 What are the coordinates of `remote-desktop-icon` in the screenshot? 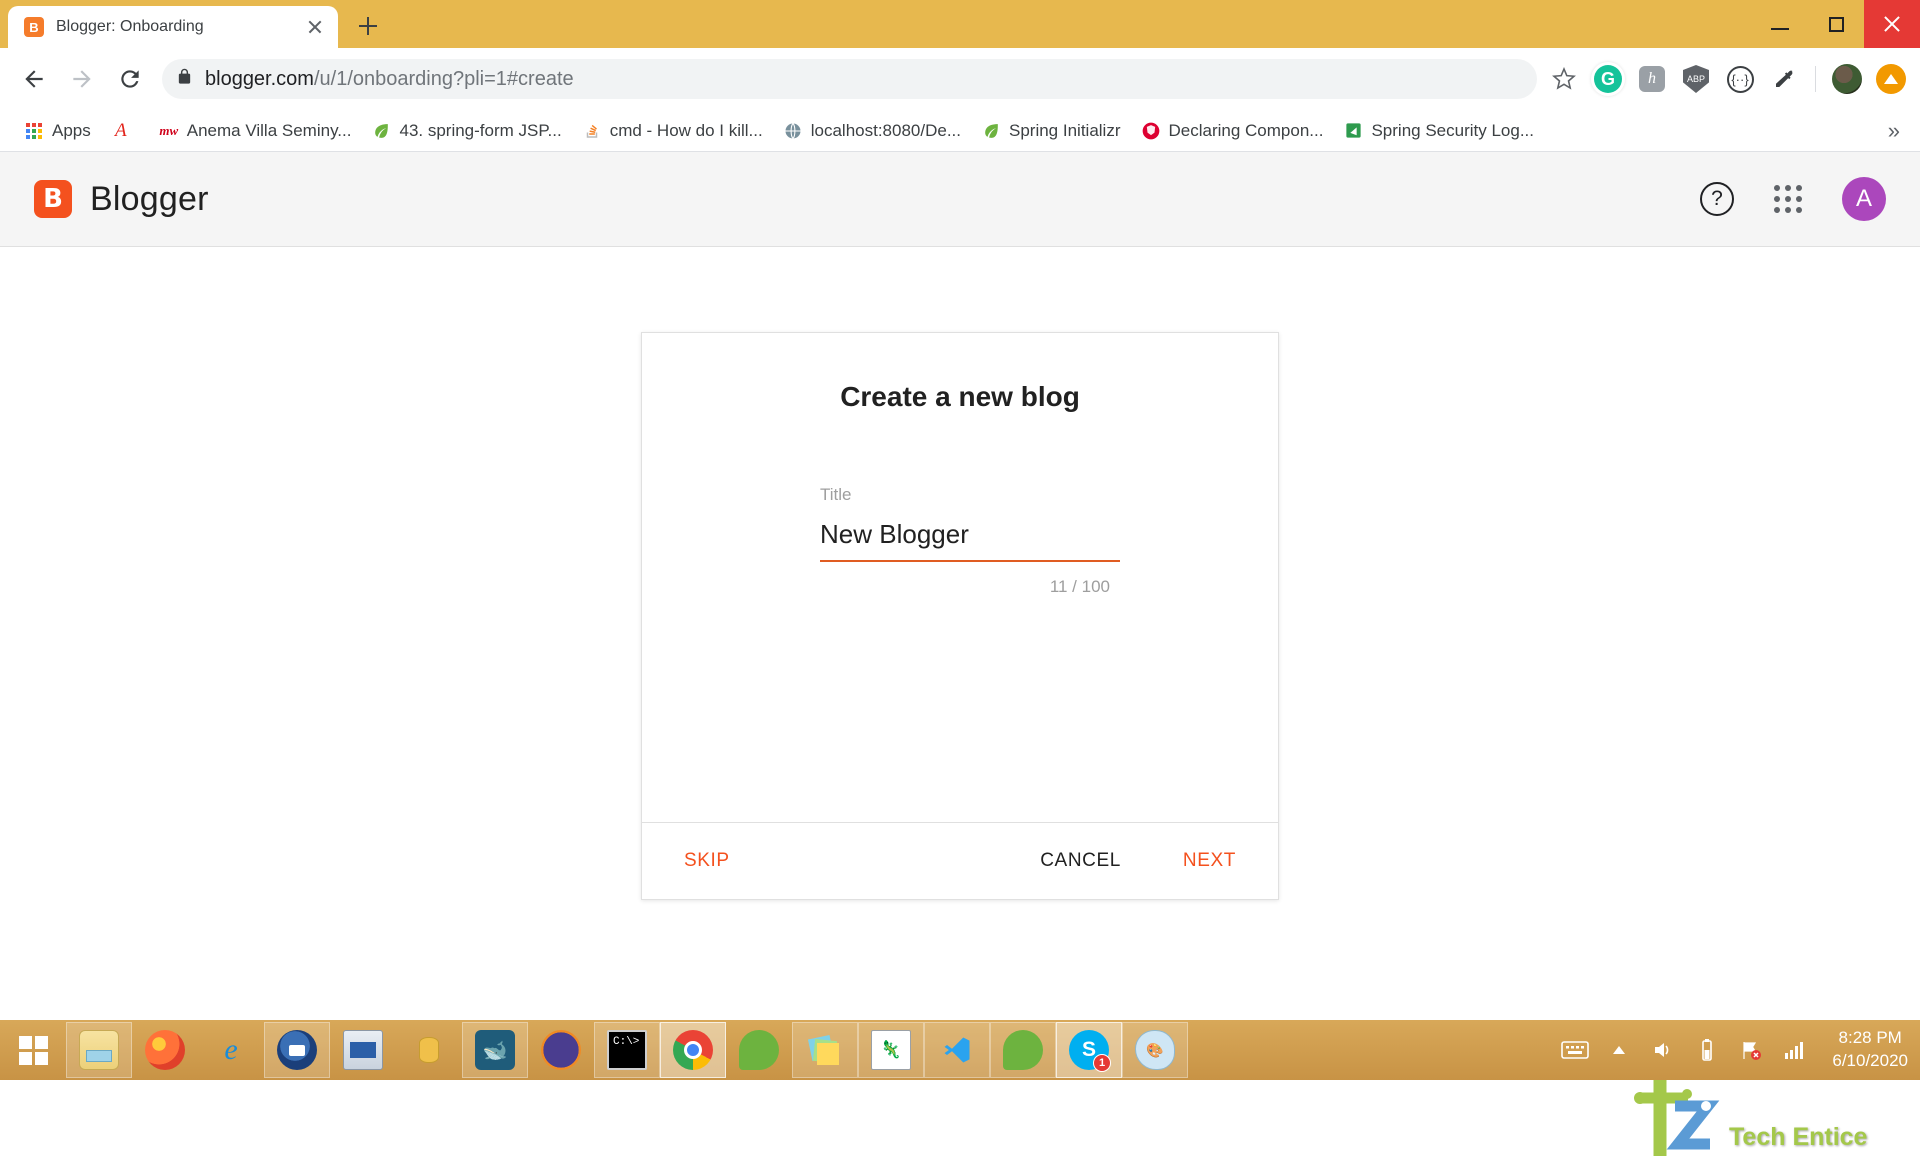 It's located at (363, 1050).